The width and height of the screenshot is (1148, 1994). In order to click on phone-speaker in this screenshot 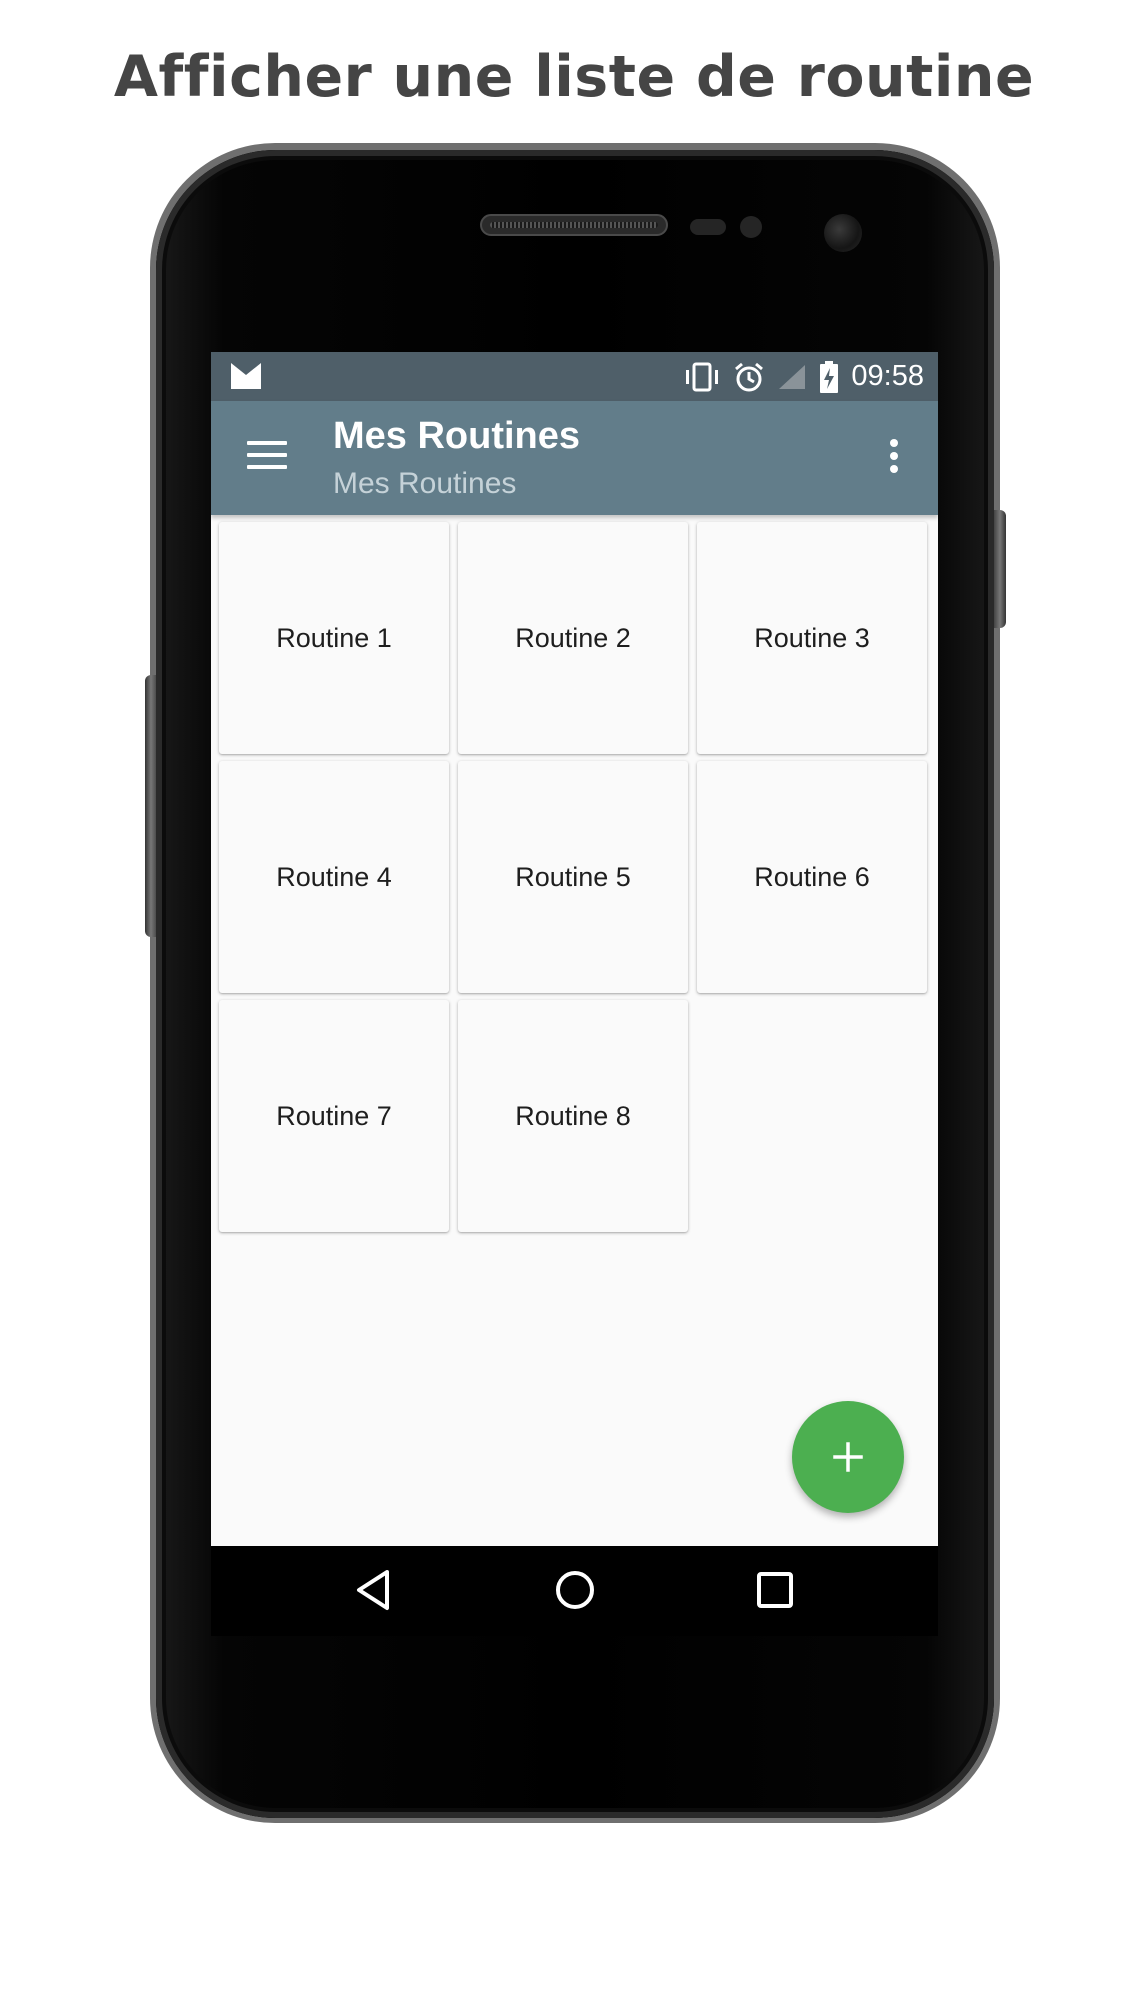, I will do `click(574, 225)`.